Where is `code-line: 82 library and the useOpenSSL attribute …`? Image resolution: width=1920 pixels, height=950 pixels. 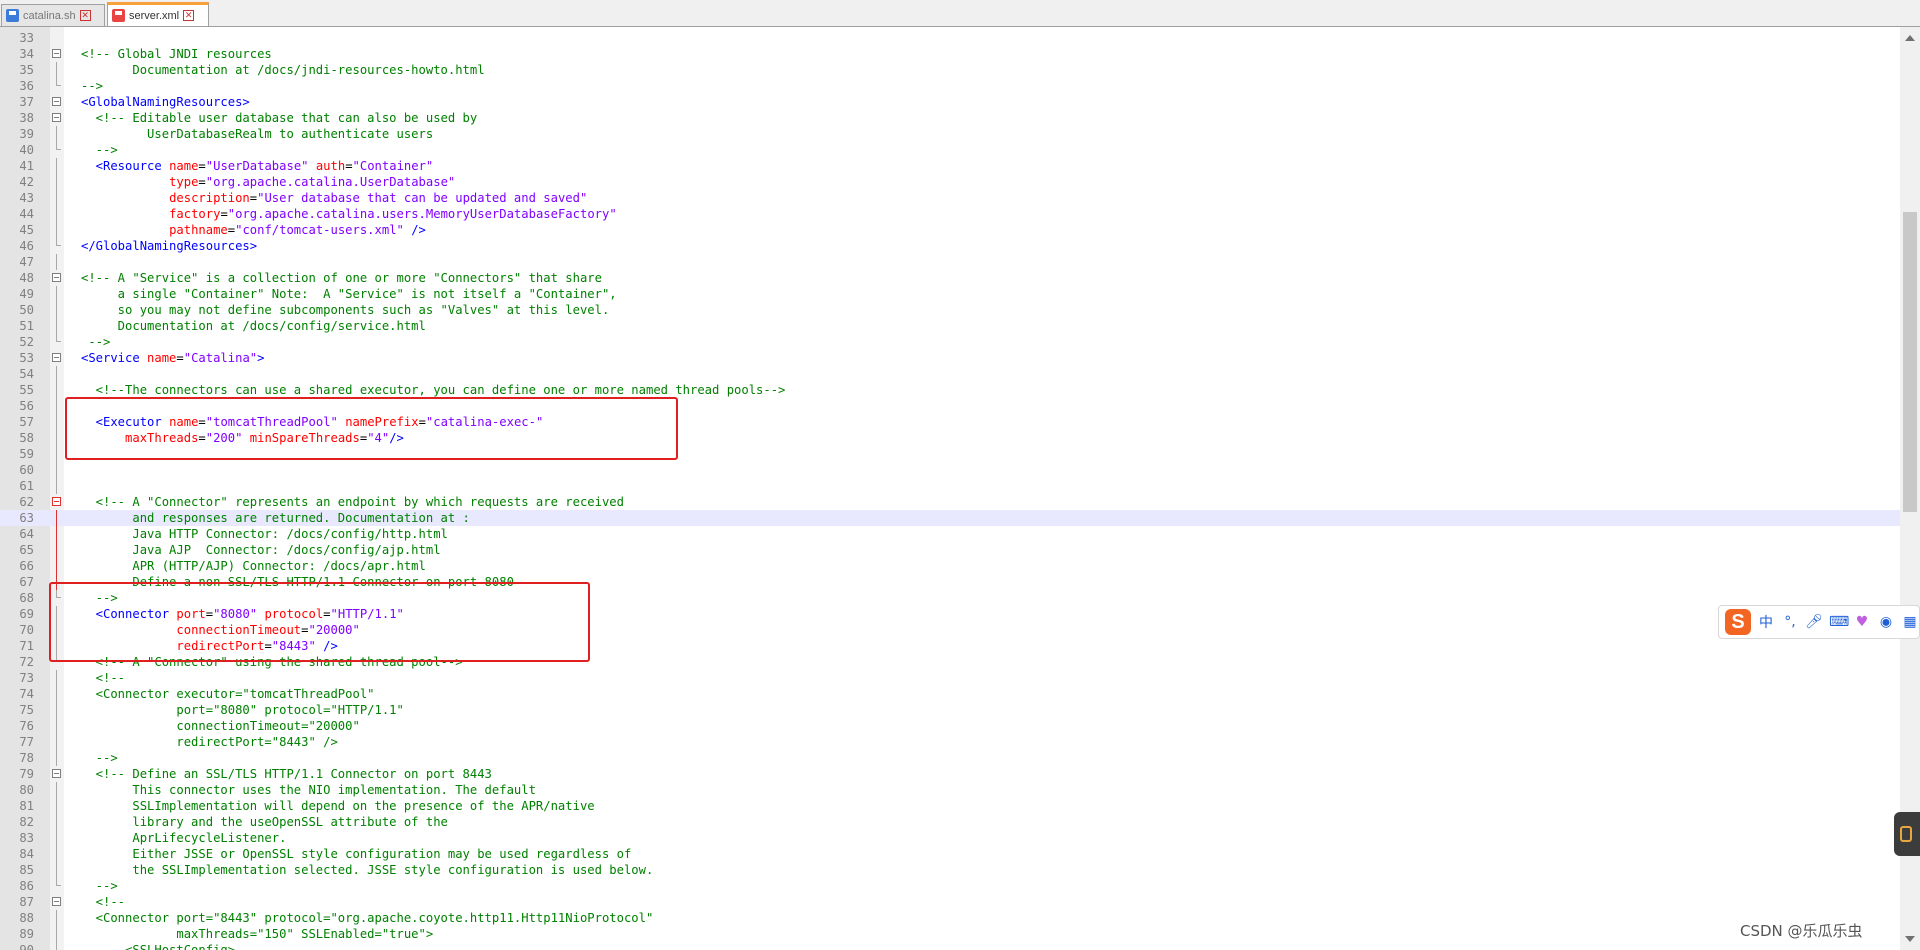 code-line: 82 library and the useOpenSSL attribute … is located at coordinates (950, 822).